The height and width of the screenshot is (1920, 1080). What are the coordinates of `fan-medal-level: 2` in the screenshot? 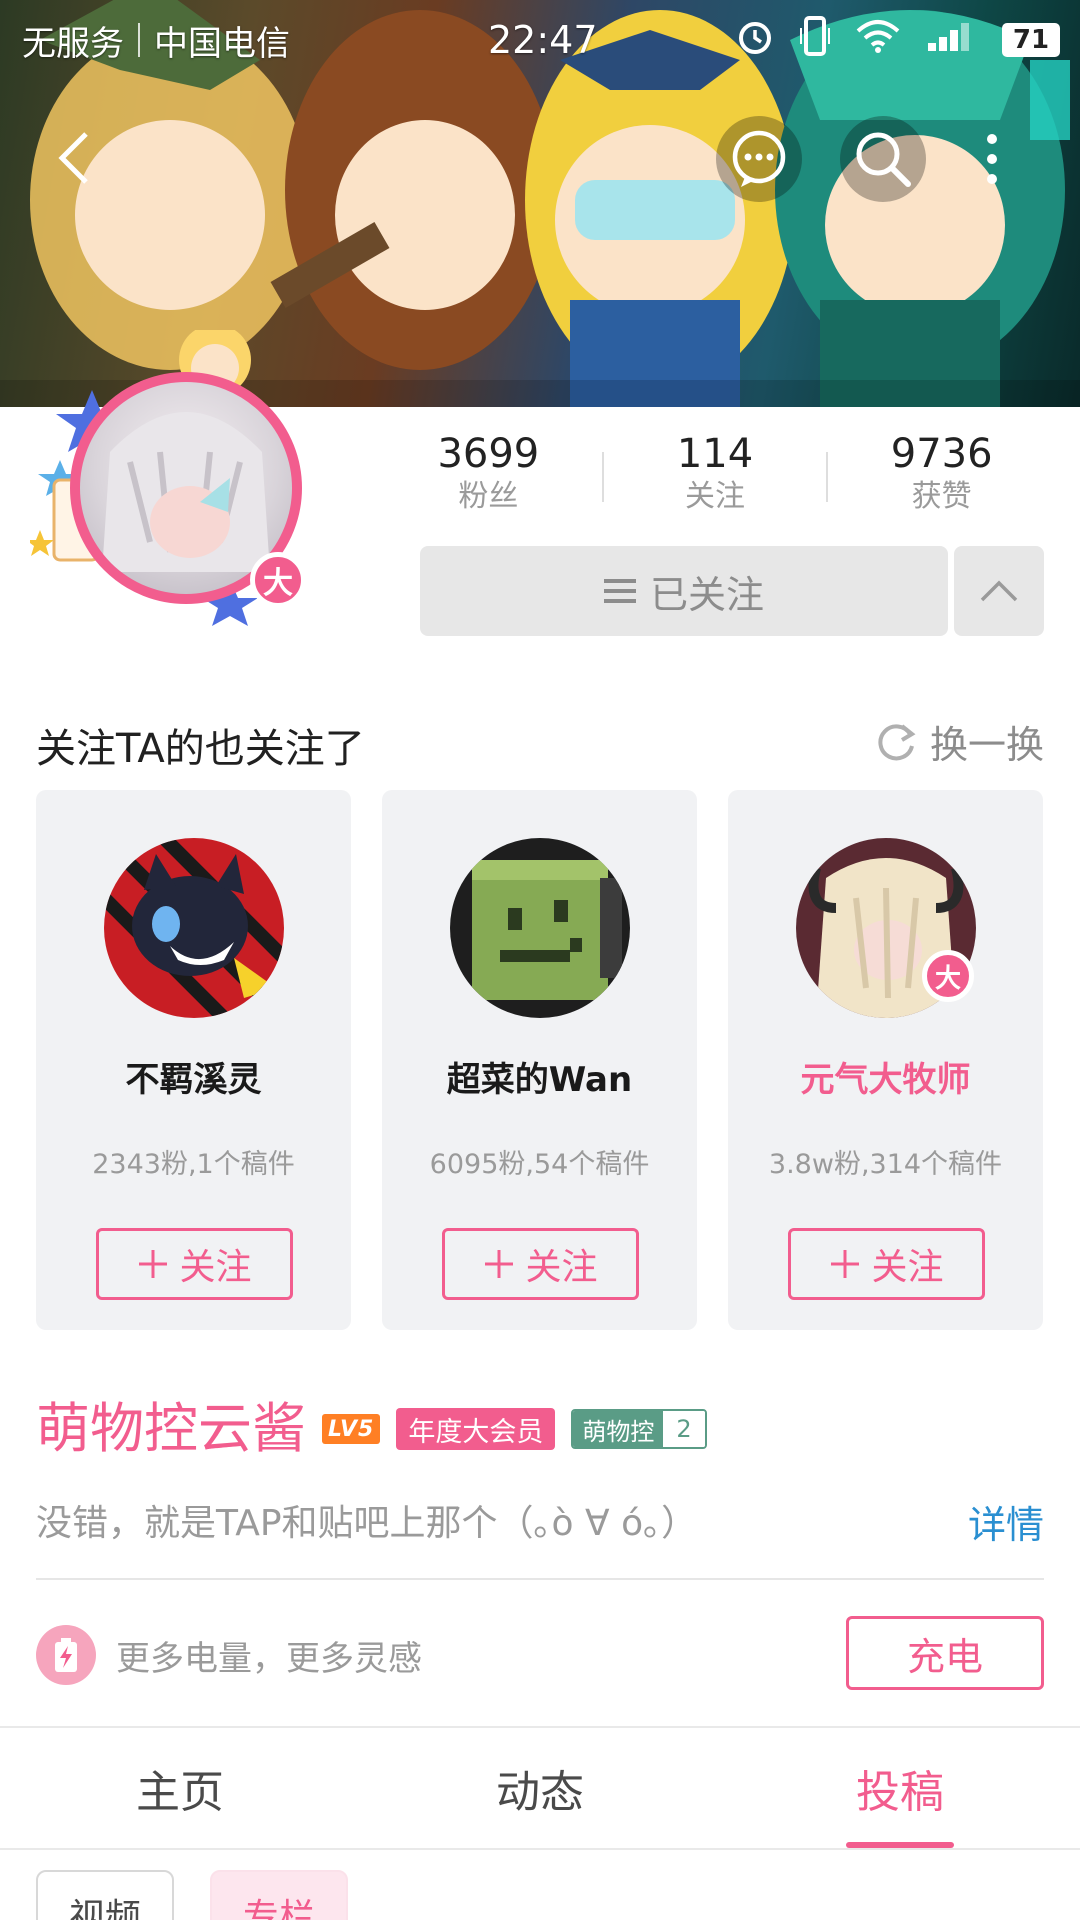 It's located at (684, 1429).